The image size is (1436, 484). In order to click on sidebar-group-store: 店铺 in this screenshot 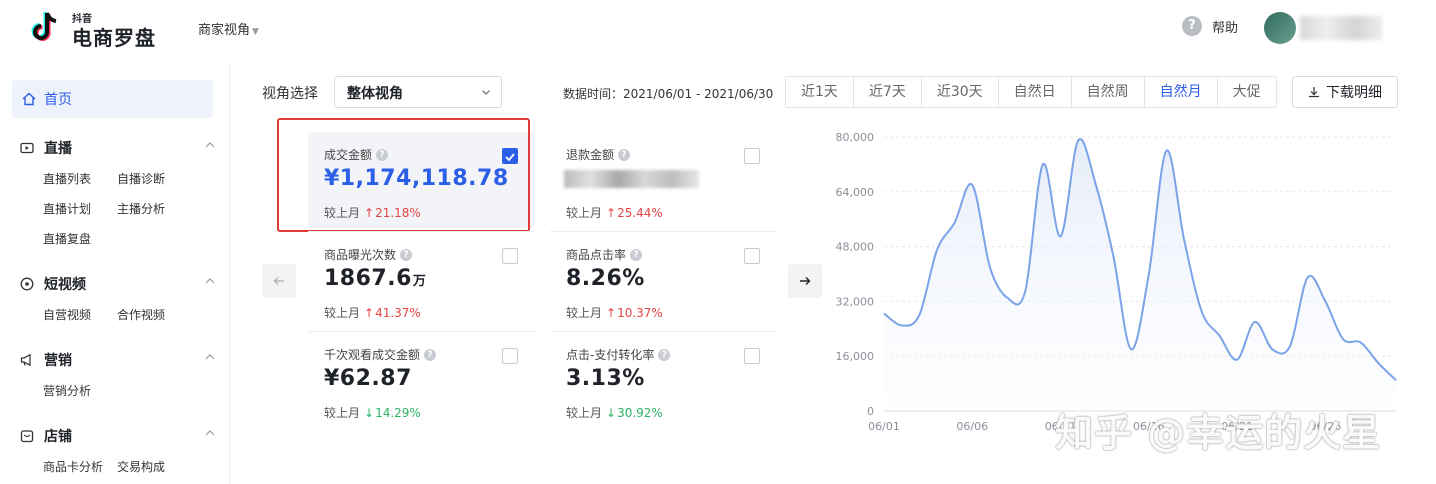, I will do `click(117, 436)`.